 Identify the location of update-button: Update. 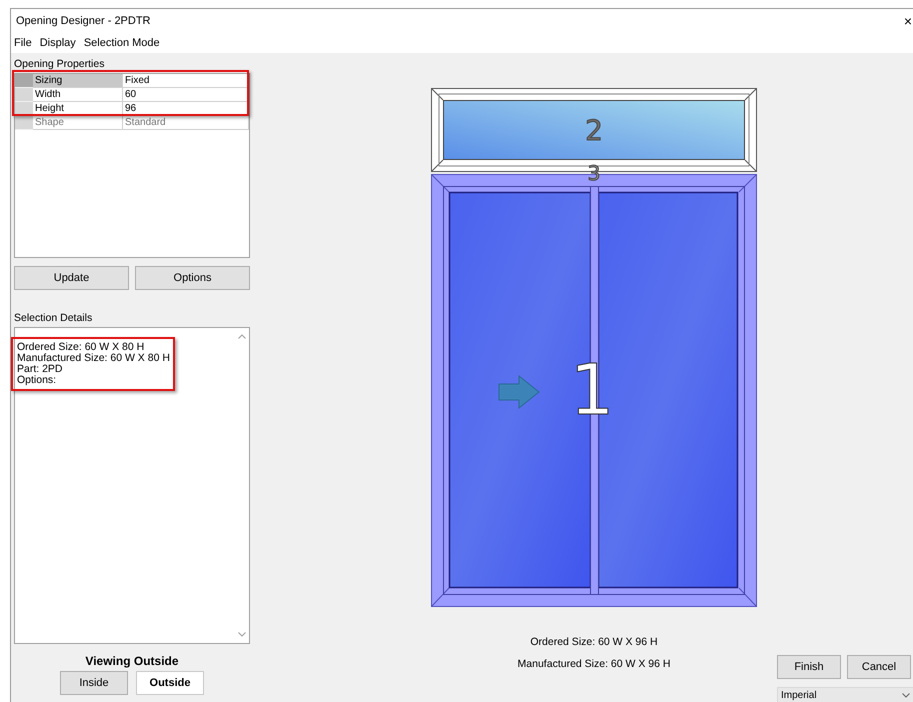
(71, 278).